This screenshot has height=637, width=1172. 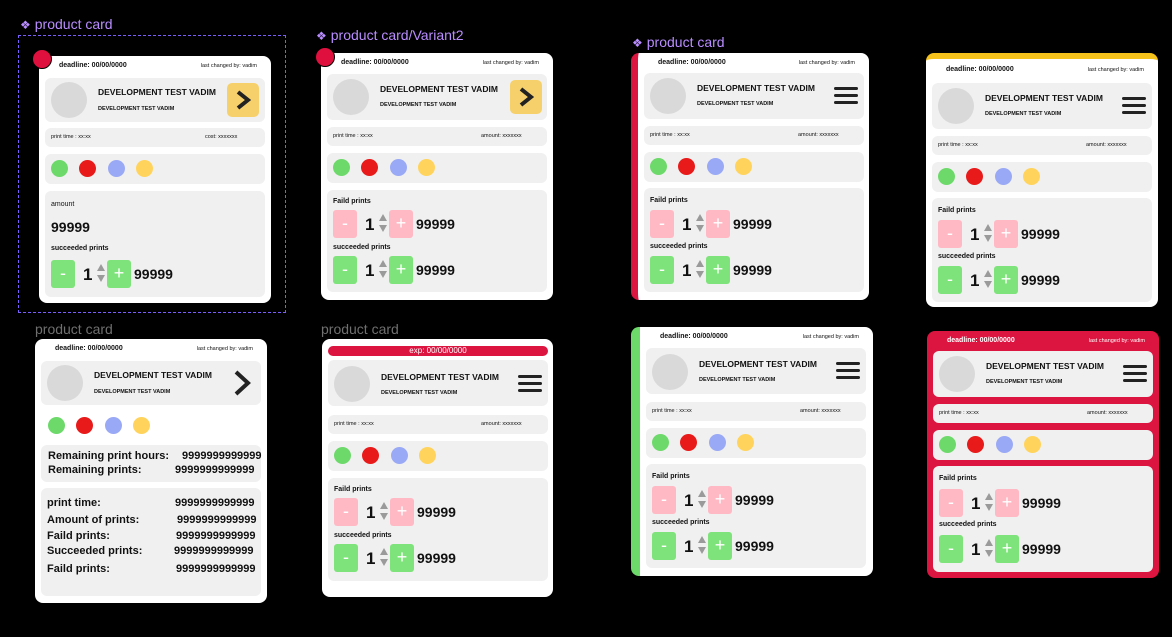 I want to click on frame-label-product-card-4: product card, so click(x=74, y=329).